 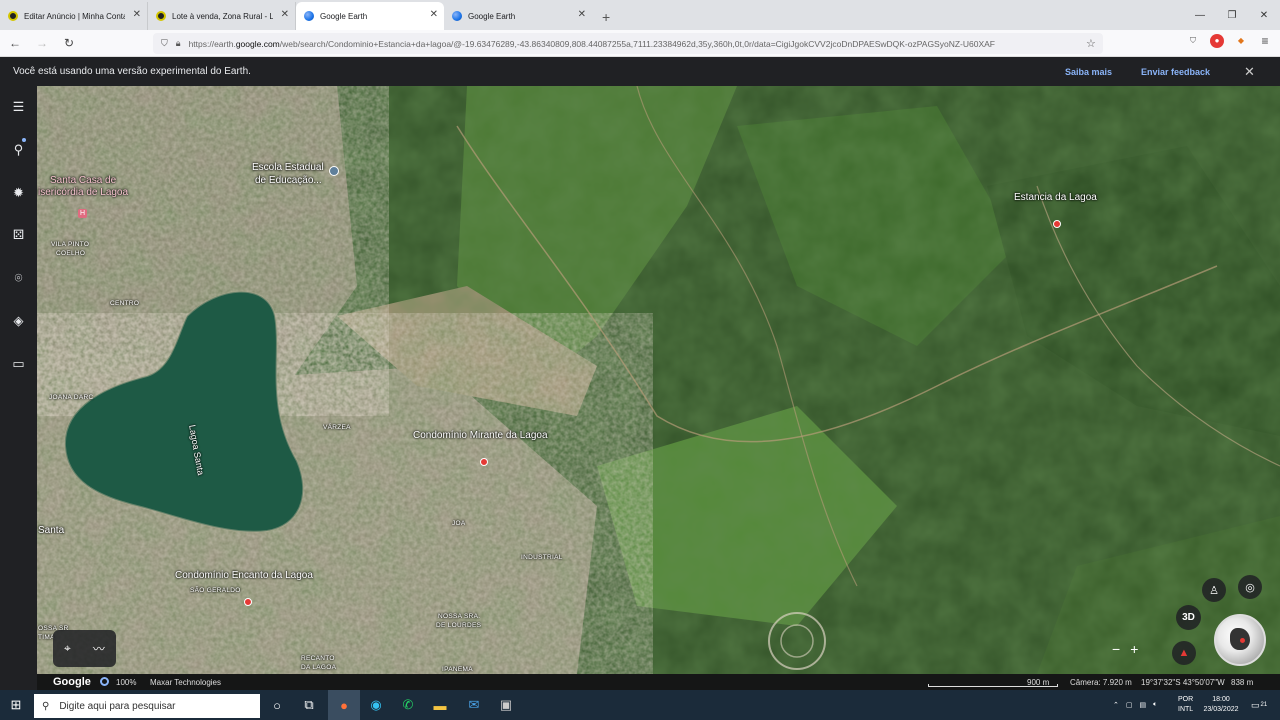 I want to click on map-label: JOA, so click(x=459, y=523).